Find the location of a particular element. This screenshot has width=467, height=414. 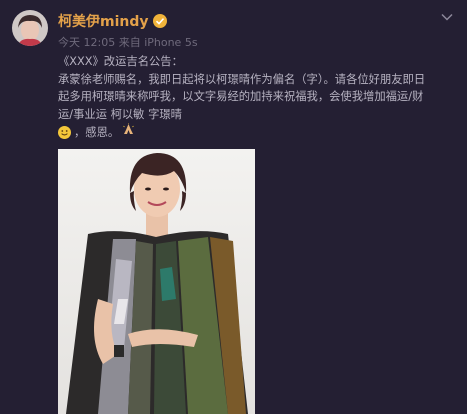

emoji-suffix-text: ，感恩。 is located at coordinates (97, 132).